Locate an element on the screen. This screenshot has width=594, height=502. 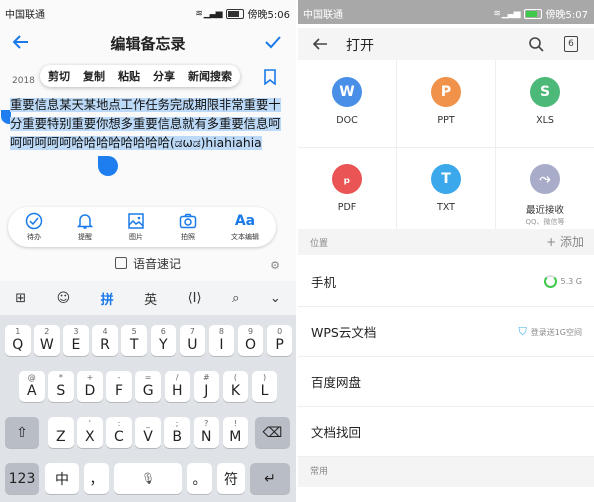
file-type-txt: T TXT is located at coordinates (446, 190).